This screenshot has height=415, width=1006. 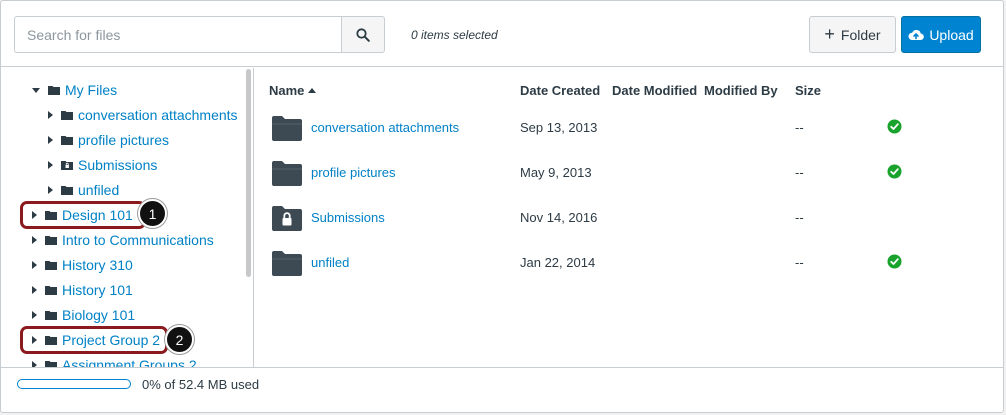 I want to click on table-row: profile pictures May 9, 2013 --, so click(x=629, y=179).